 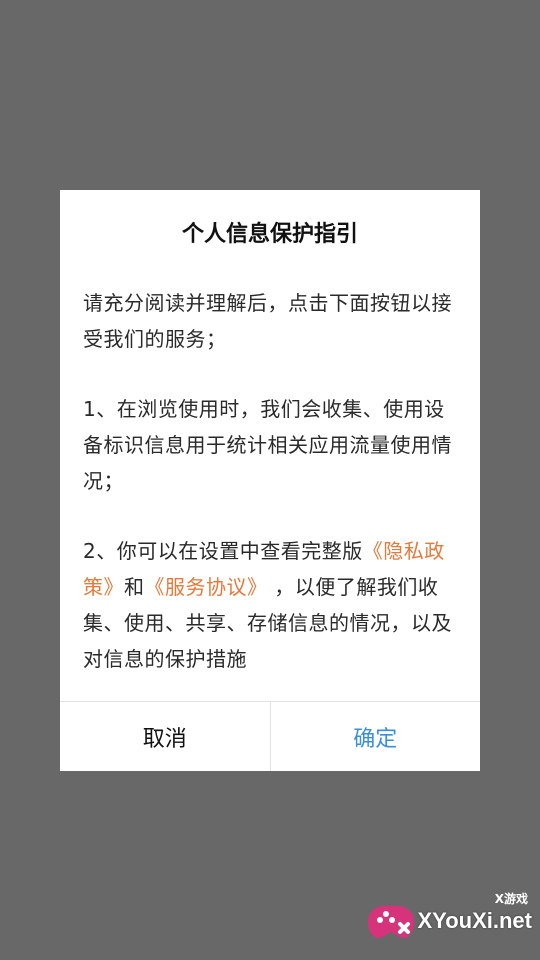 I want to click on confirm-button: 确定, so click(x=375, y=736).